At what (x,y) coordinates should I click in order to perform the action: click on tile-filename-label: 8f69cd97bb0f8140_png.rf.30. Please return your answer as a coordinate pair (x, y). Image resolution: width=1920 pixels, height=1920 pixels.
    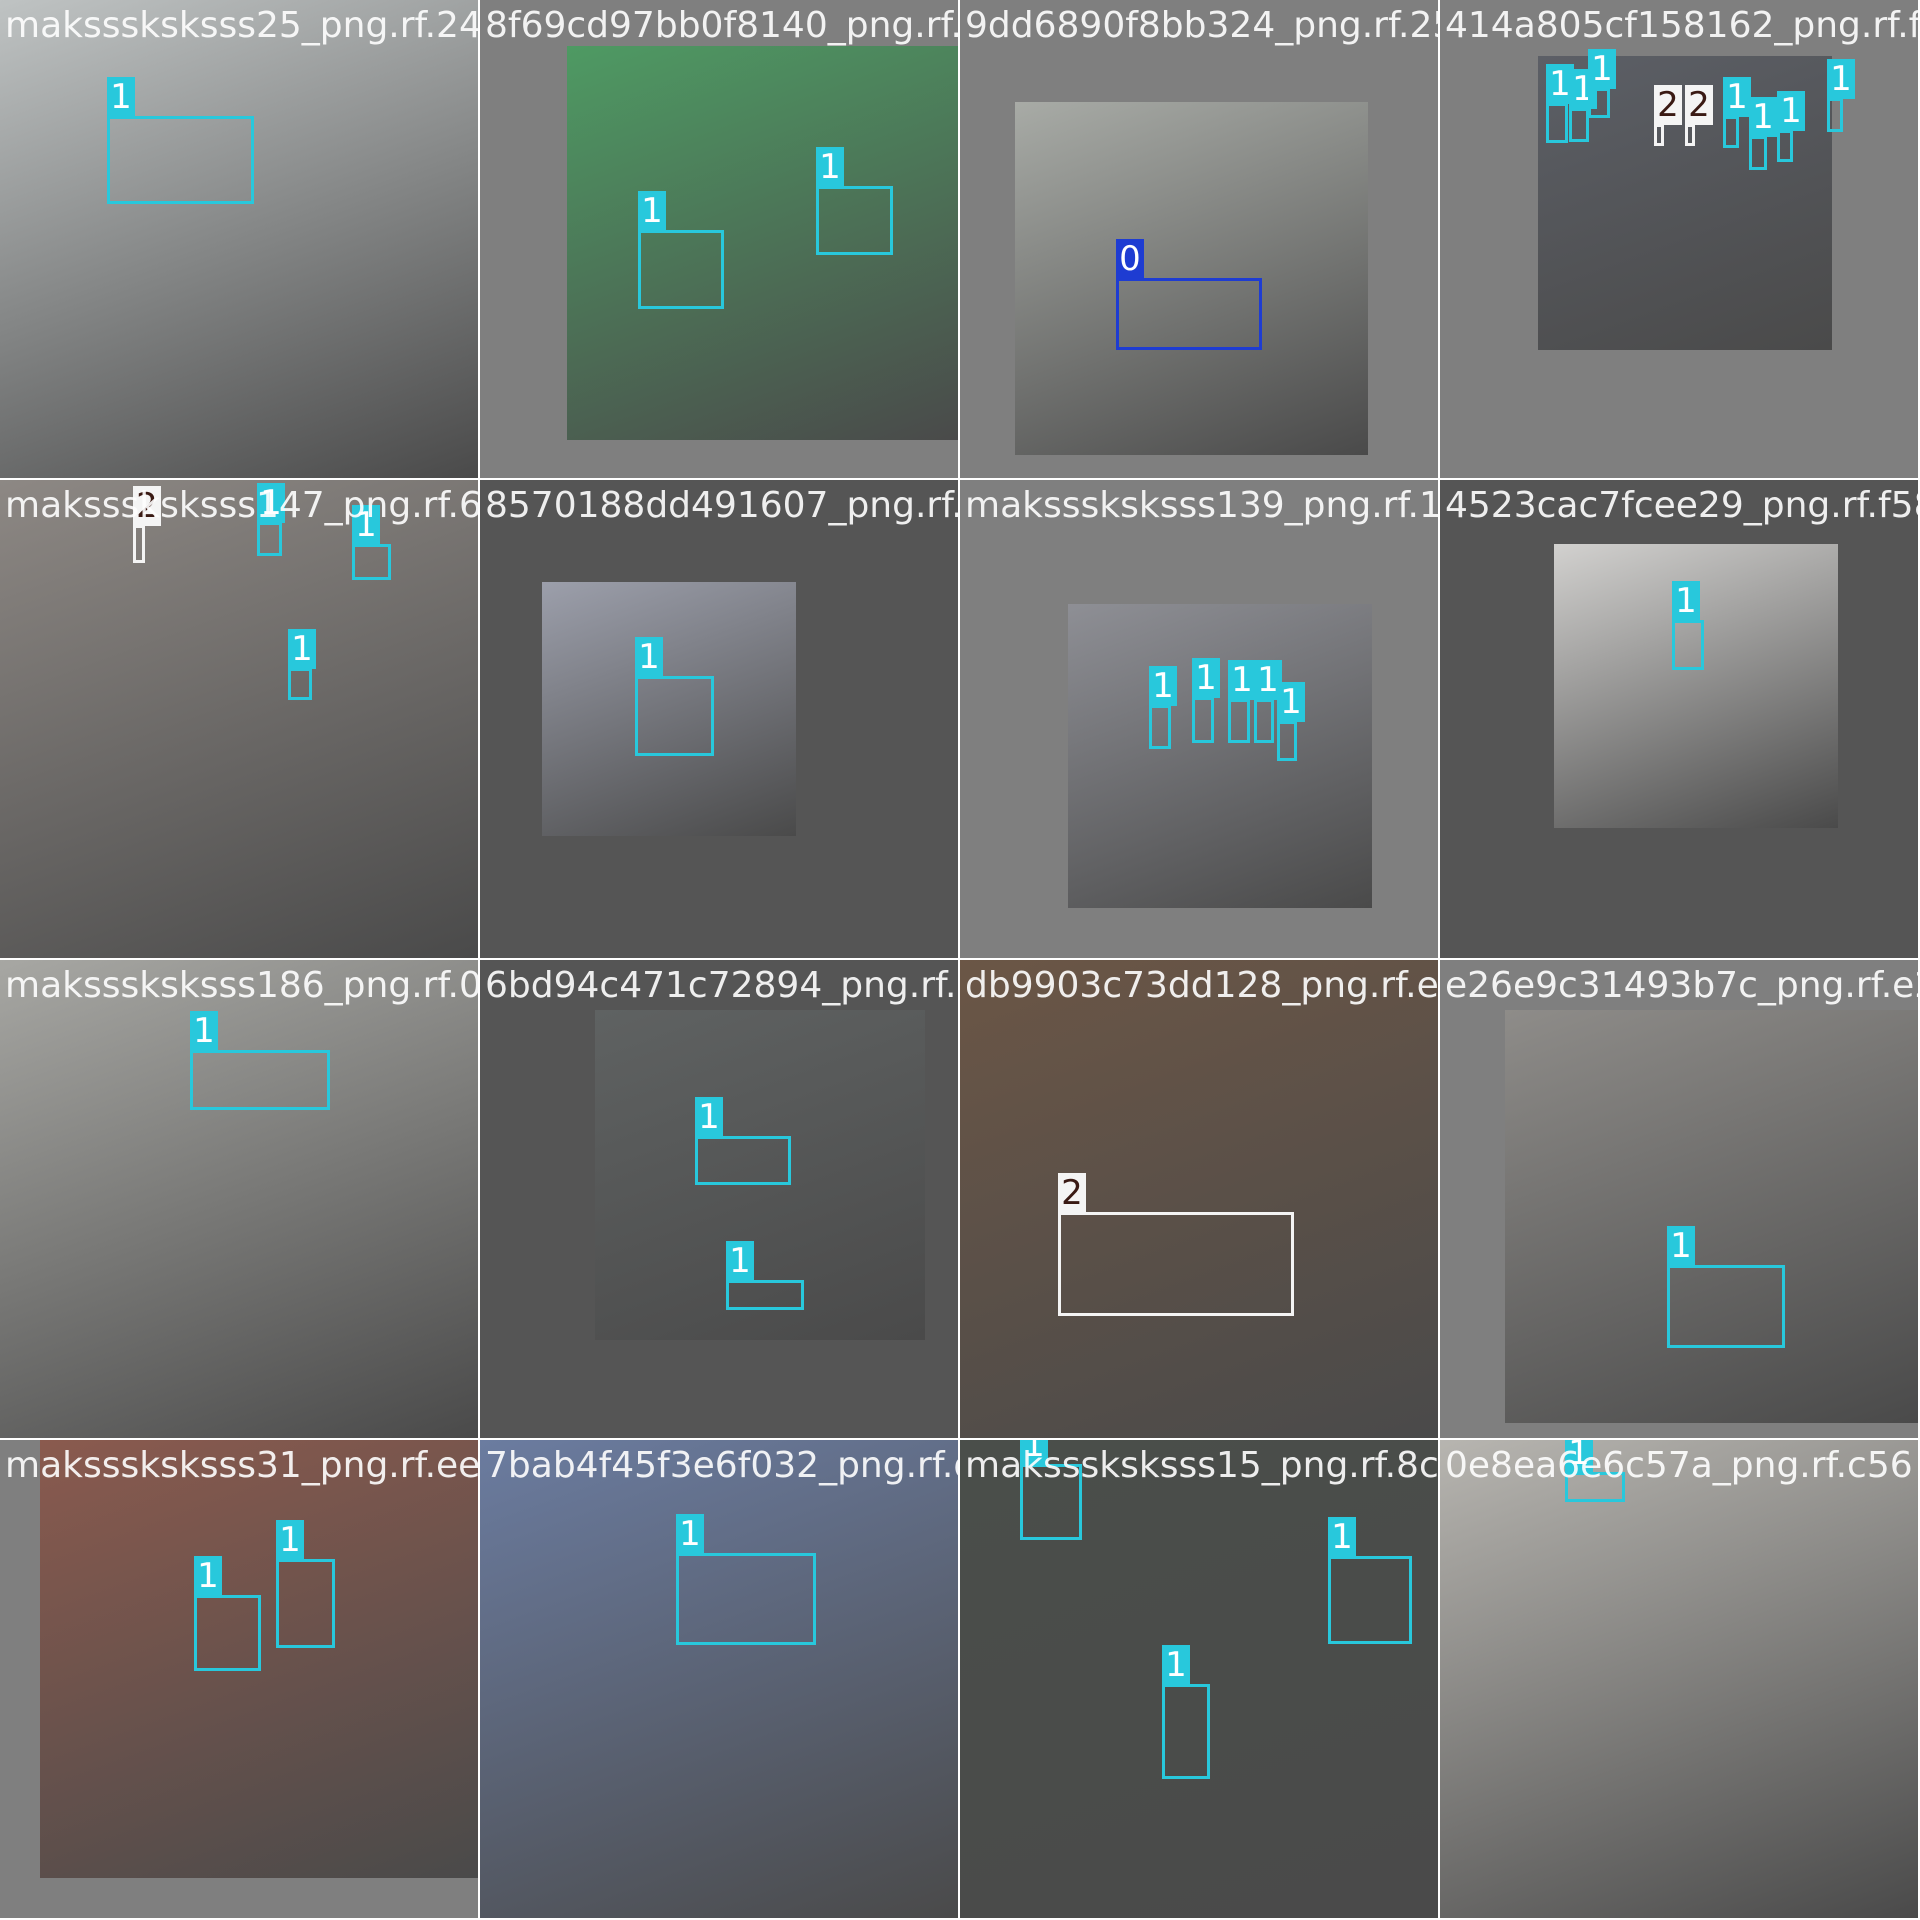
    Looking at the image, I should click on (721, 25).